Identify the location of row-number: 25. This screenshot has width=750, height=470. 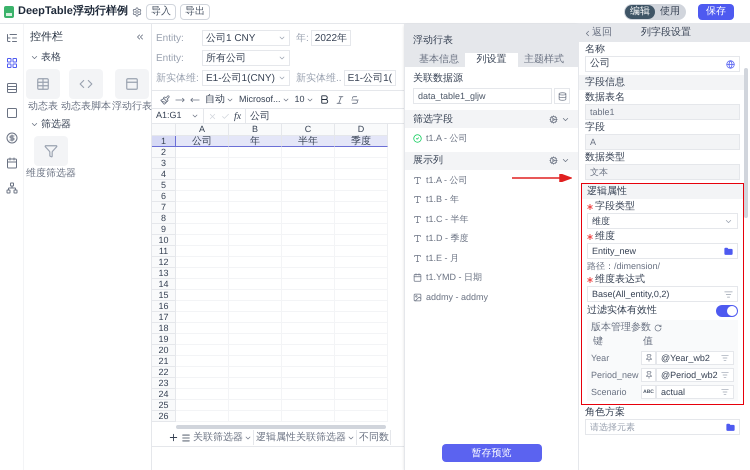
(164, 405).